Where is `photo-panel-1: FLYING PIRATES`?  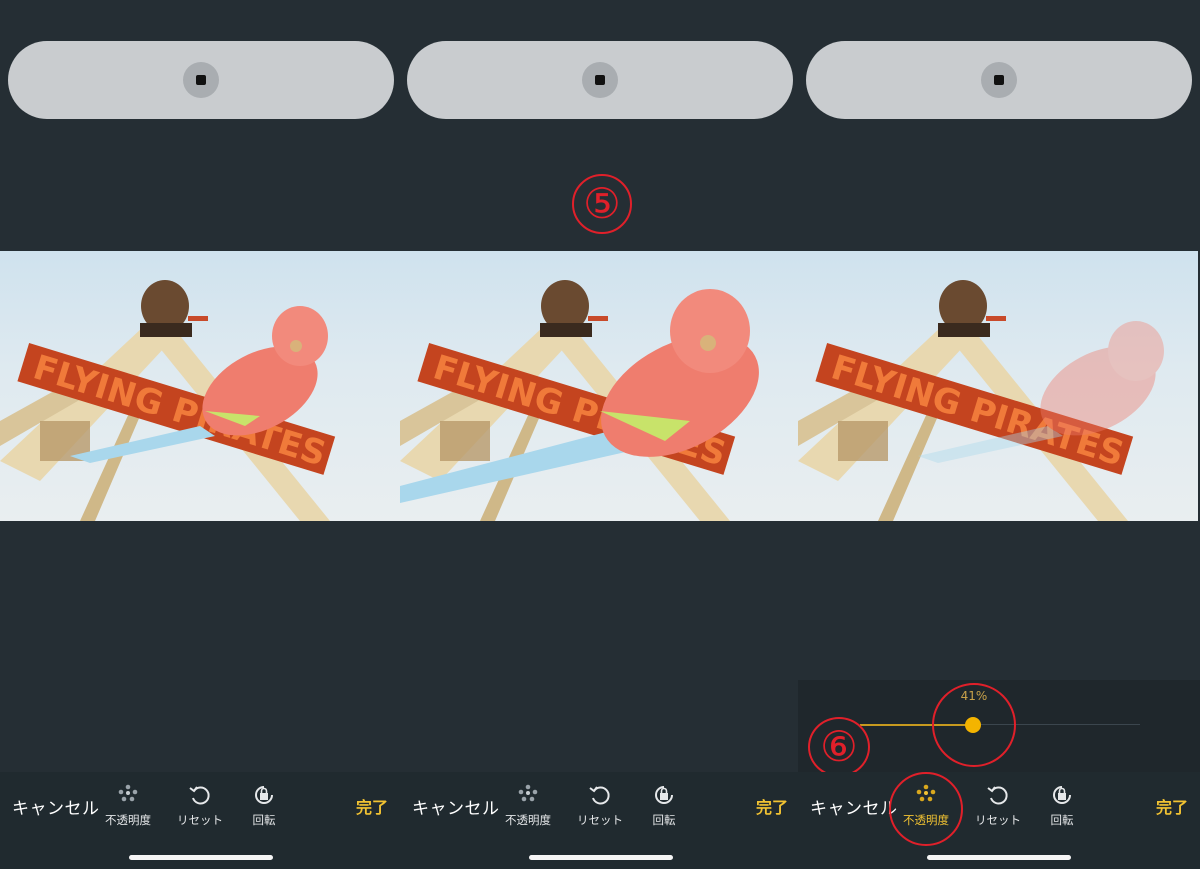
photo-panel-1: FLYING PIRATES is located at coordinates (200, 386).